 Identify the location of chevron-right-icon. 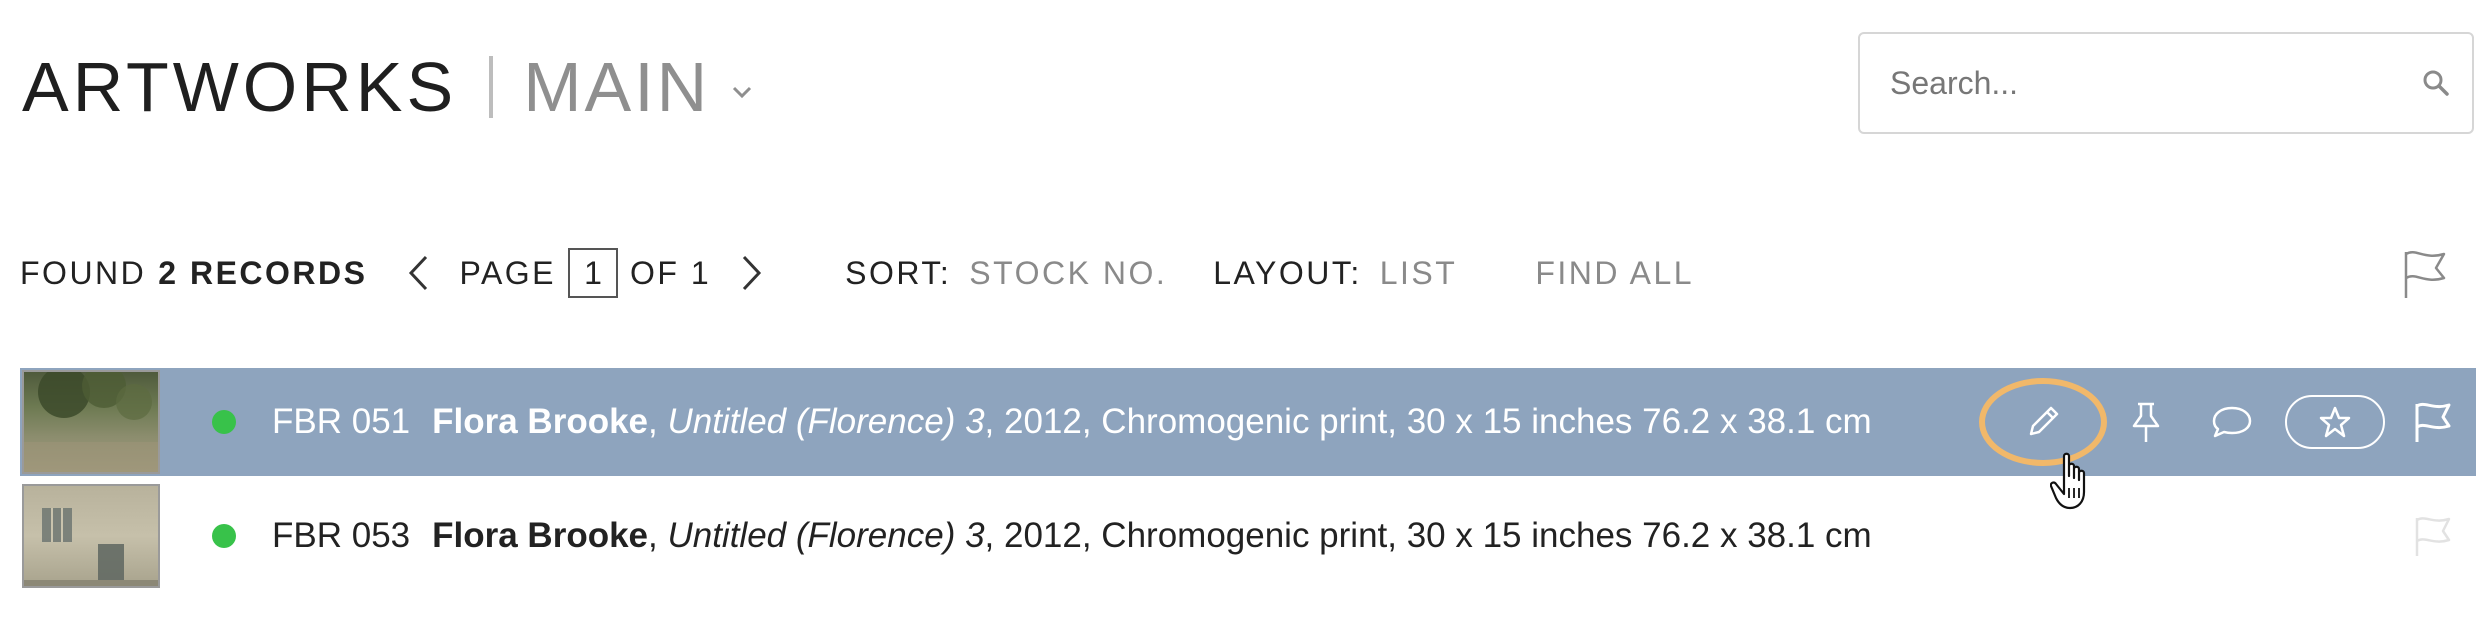
(752, 273).